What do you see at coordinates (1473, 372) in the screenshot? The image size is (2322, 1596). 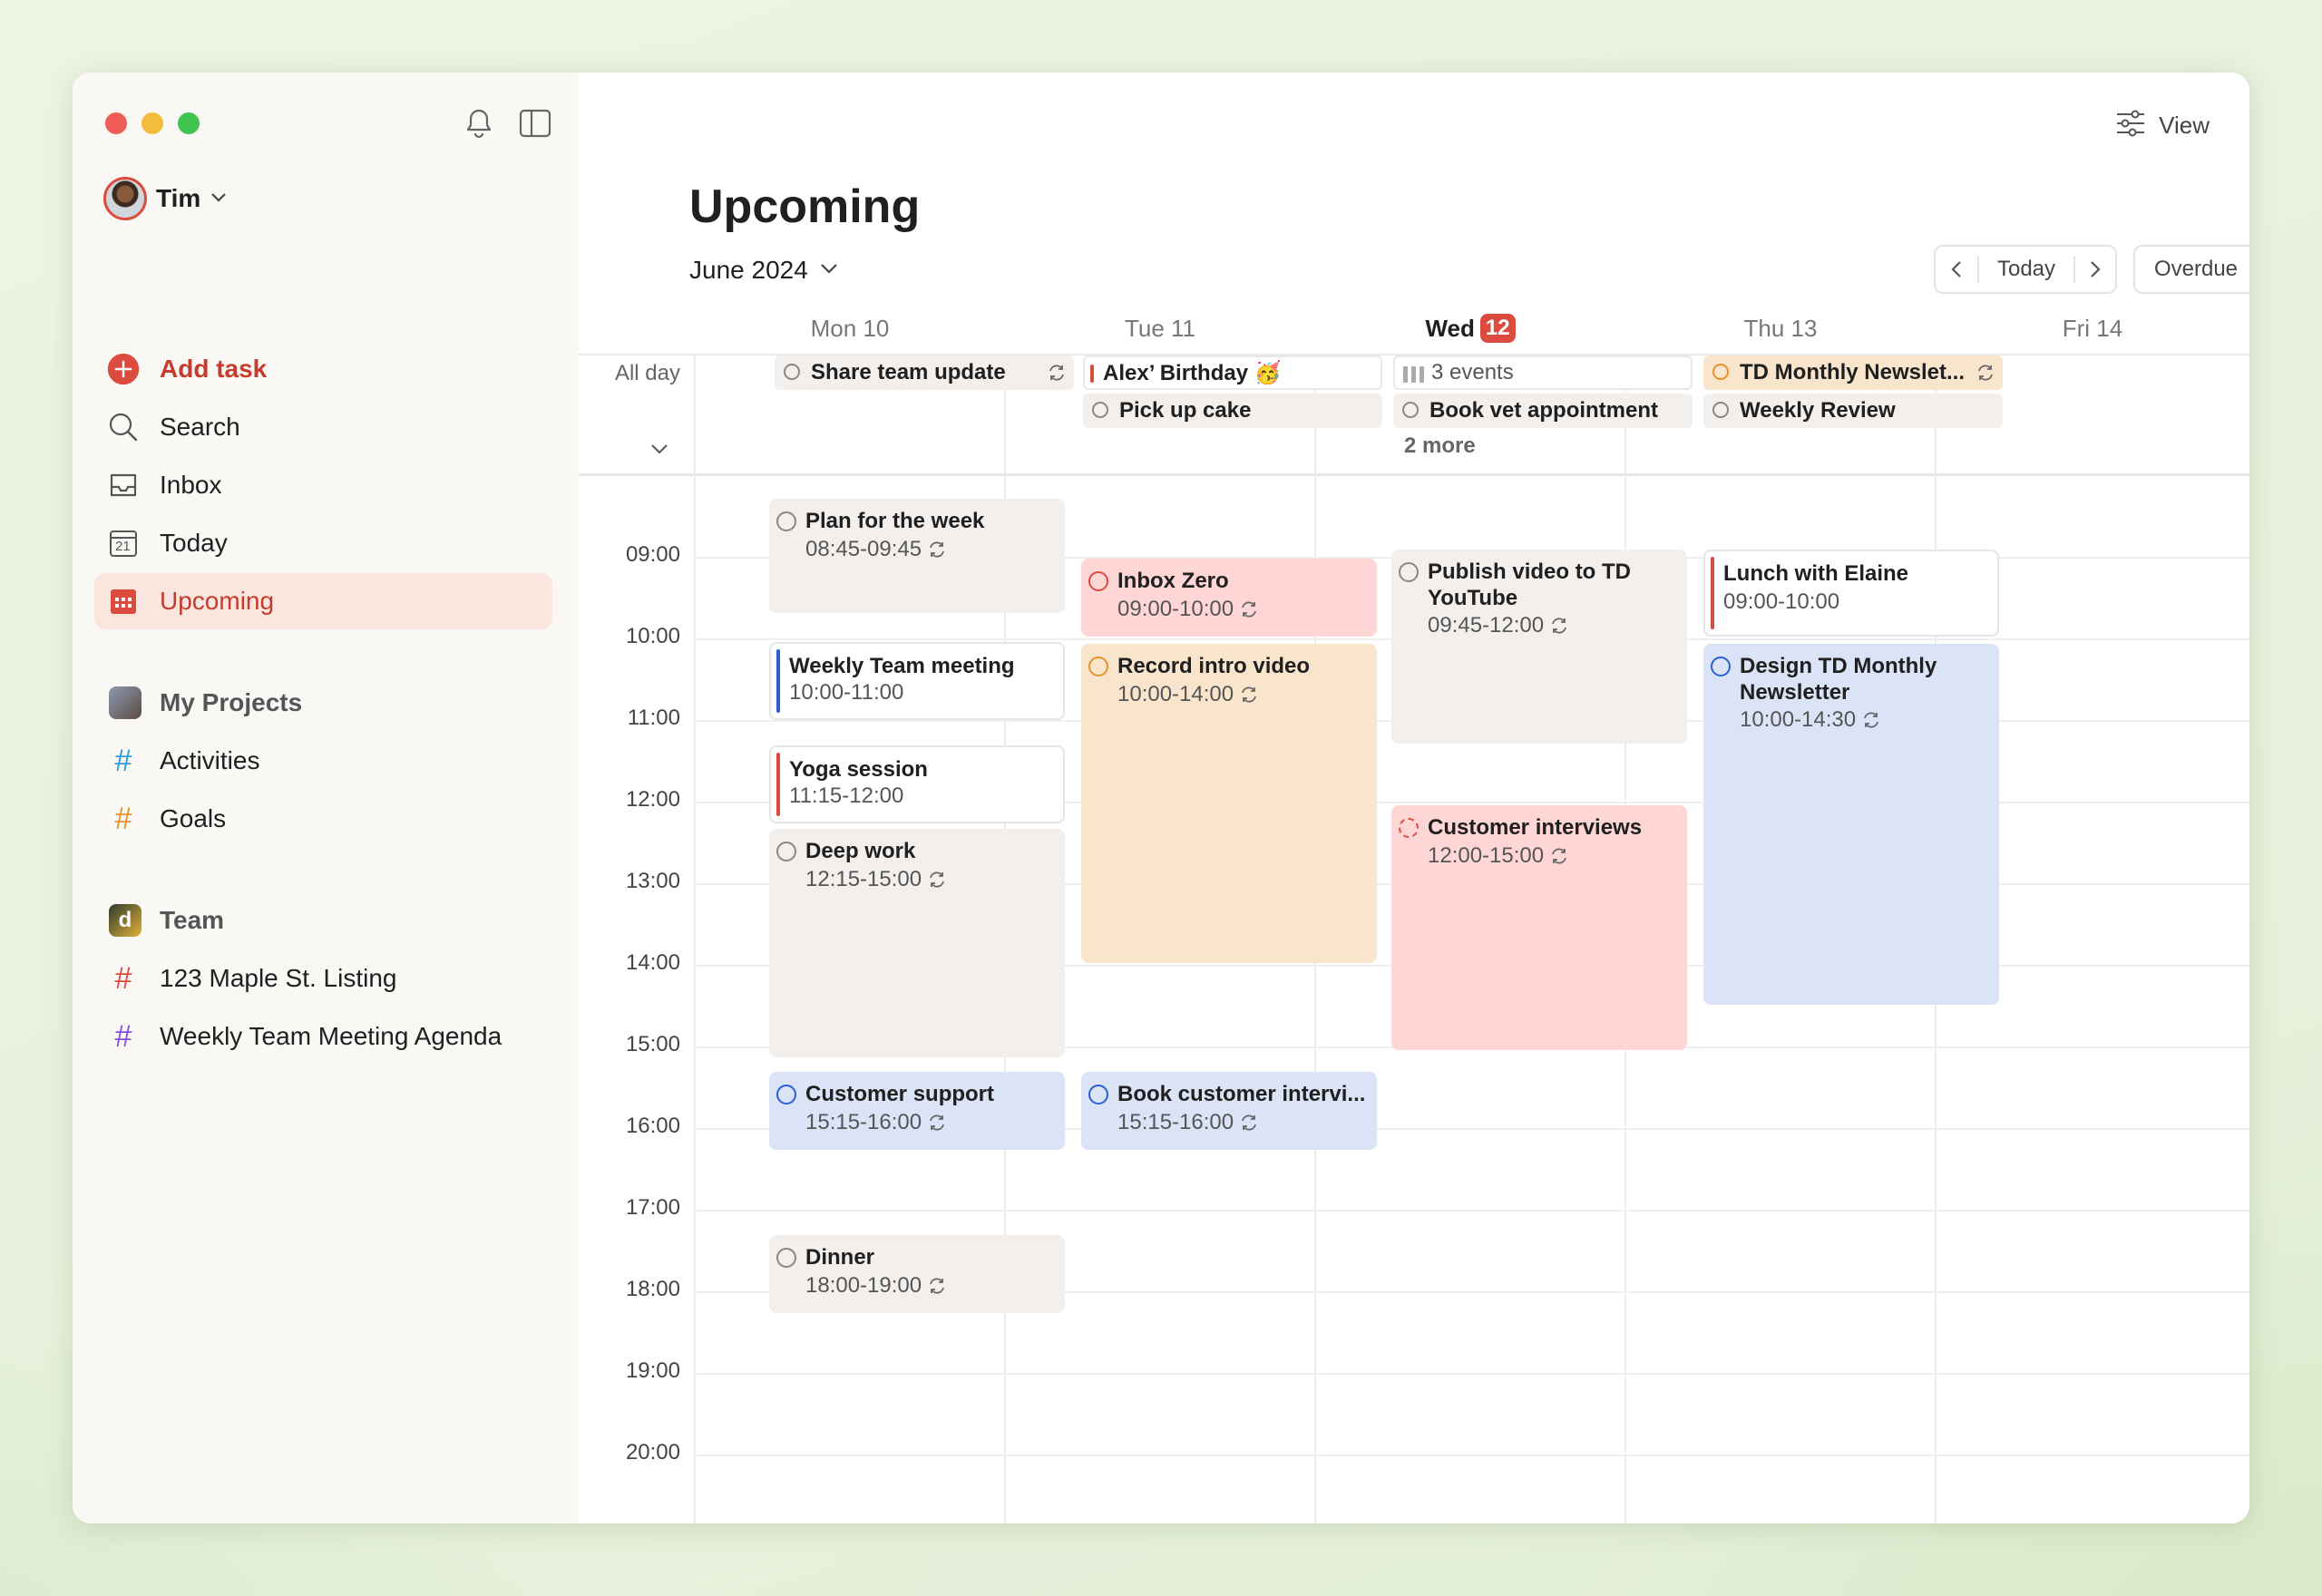 I see `events-count: 3 events` at bounding box center [1473, 372].